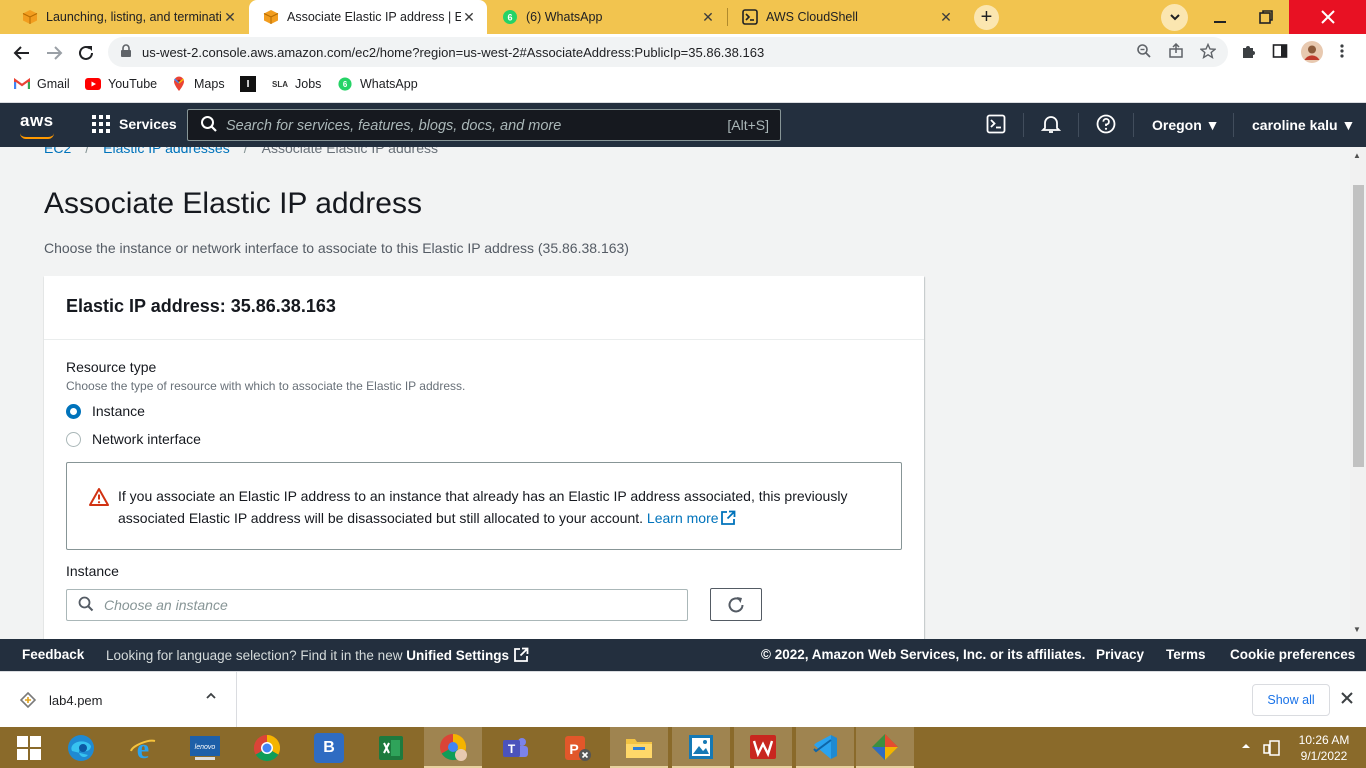 The height and width of the screenshot is (768, 1366). I want to click on bookmark-label: Gmail, so click(53, 84).